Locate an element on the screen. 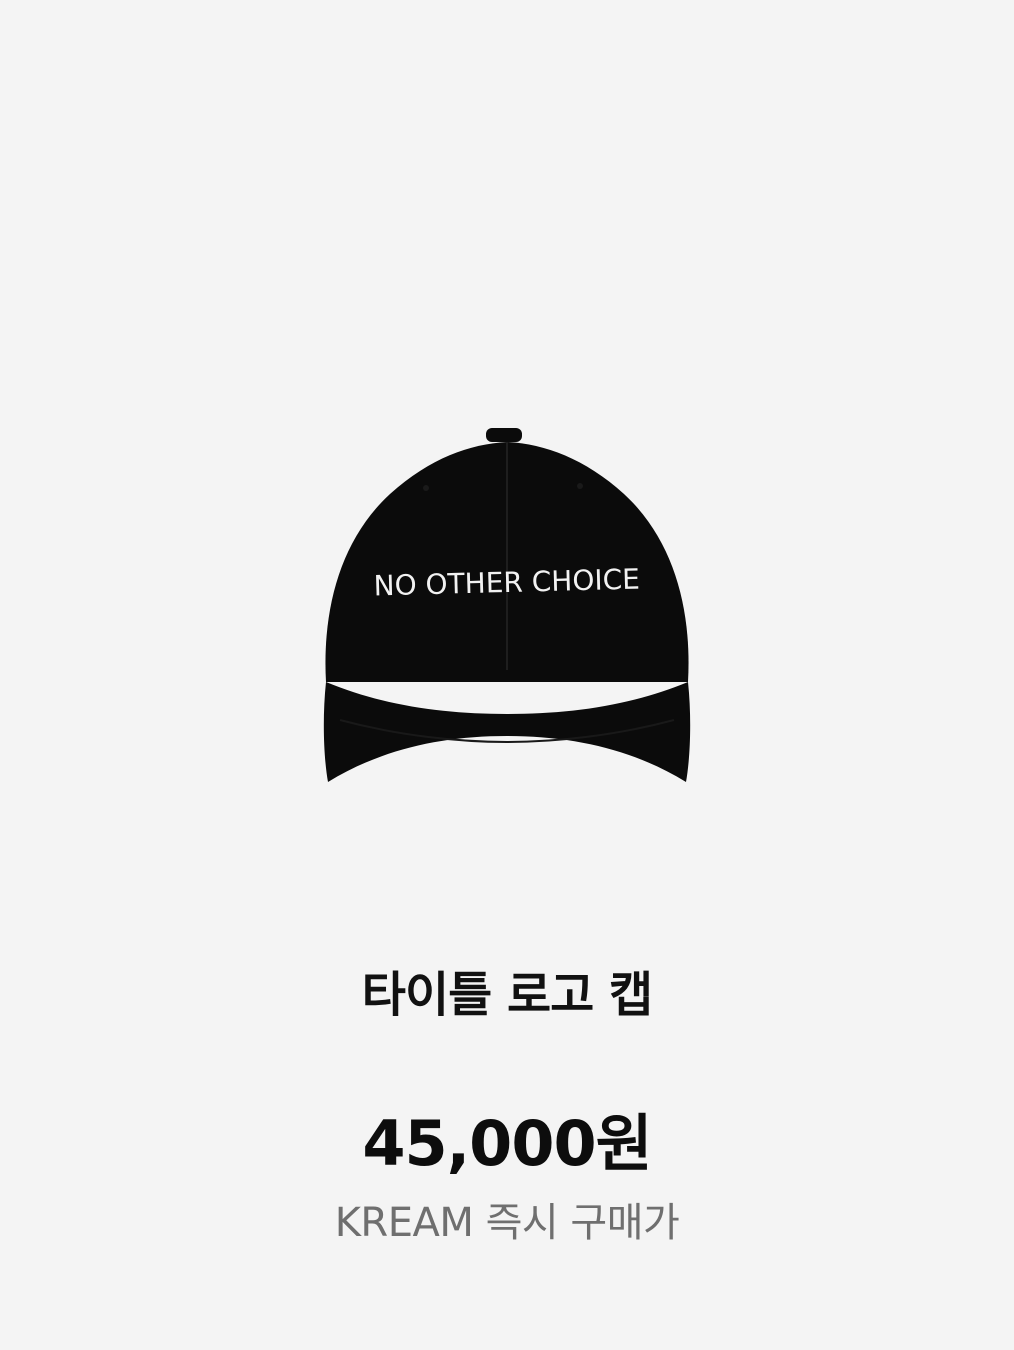  cap-embroidered-text: NO OTHER CHOICE is located at coordinates (506, 583).